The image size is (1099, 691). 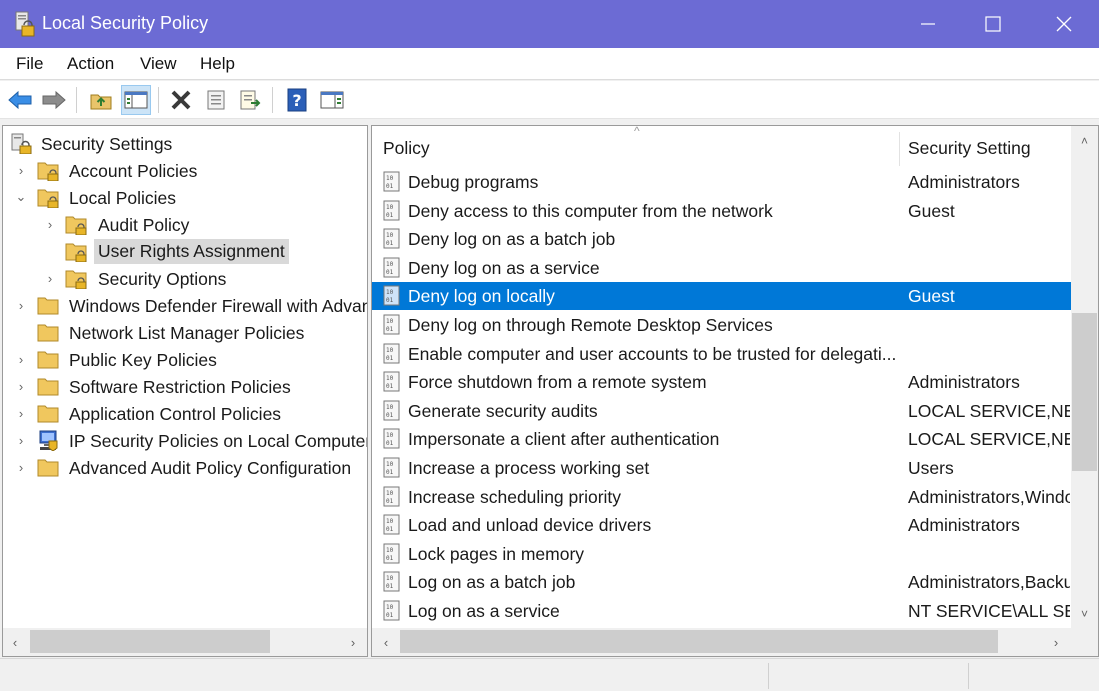 I want to click on tree-item-advanced-audit-policy: › Advanced Audit Policy Configuration, so click(x=185, y=467).